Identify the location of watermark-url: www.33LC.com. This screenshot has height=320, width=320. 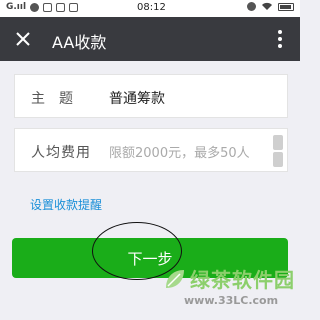
(231, 300).